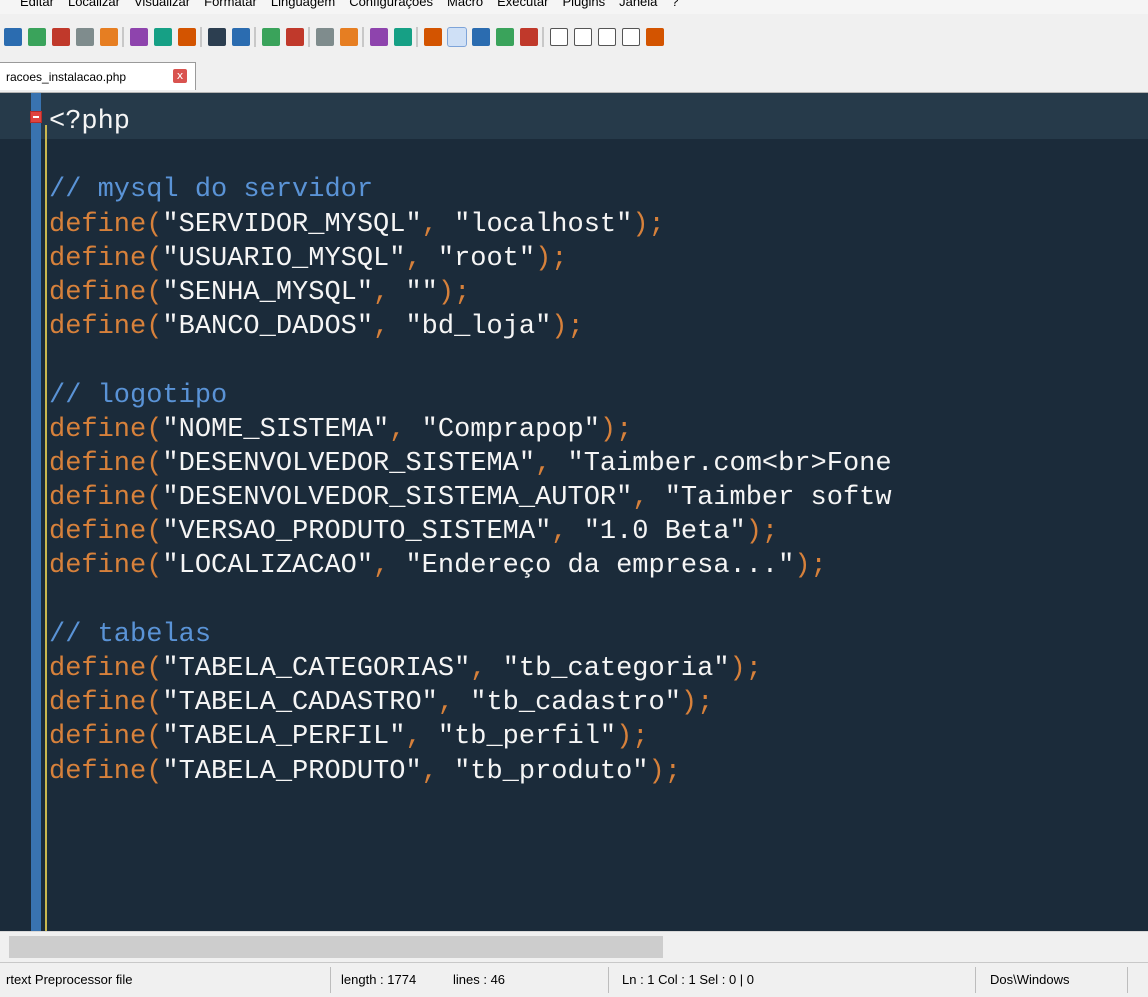 The height and width of the screenshot is (997, 1148). I want to click on code-line: <?php, so click(470, 118).